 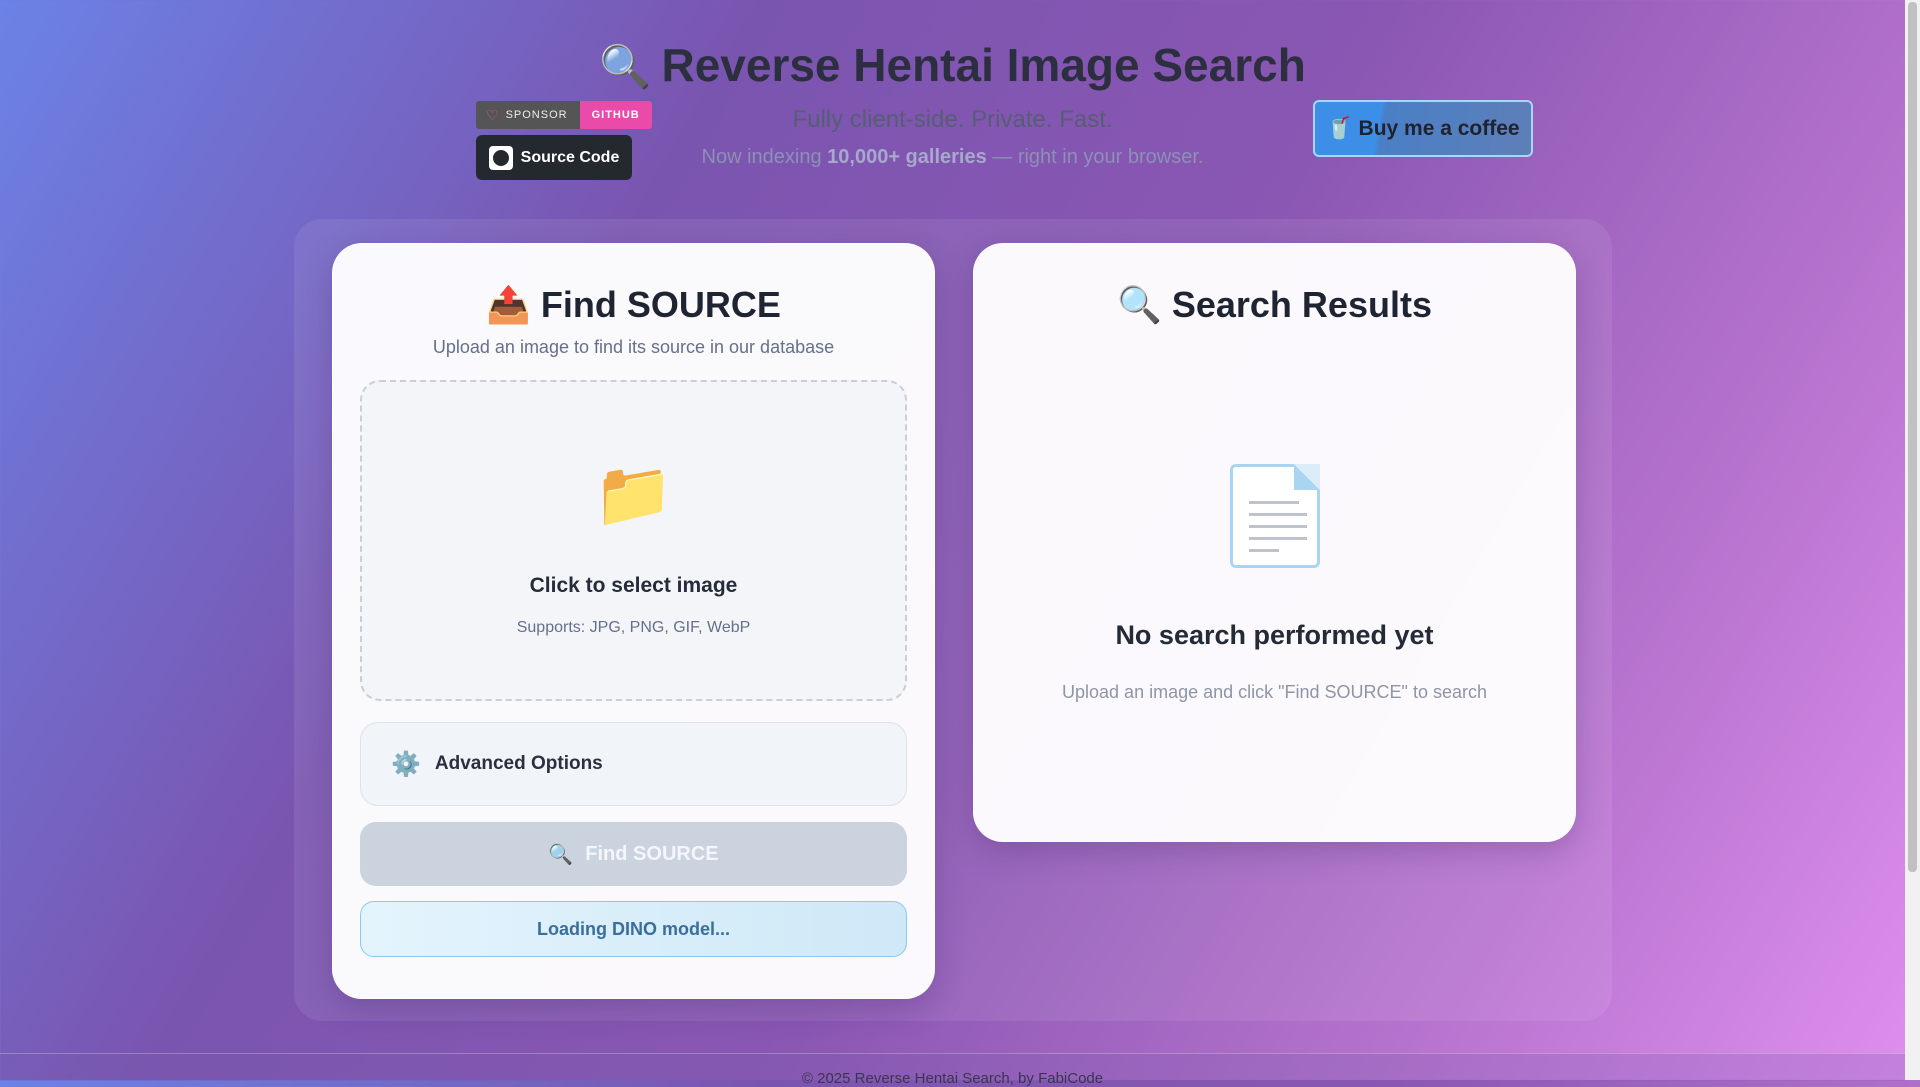 I want to click on page-scrollbar, so click(x=1912, y=540).